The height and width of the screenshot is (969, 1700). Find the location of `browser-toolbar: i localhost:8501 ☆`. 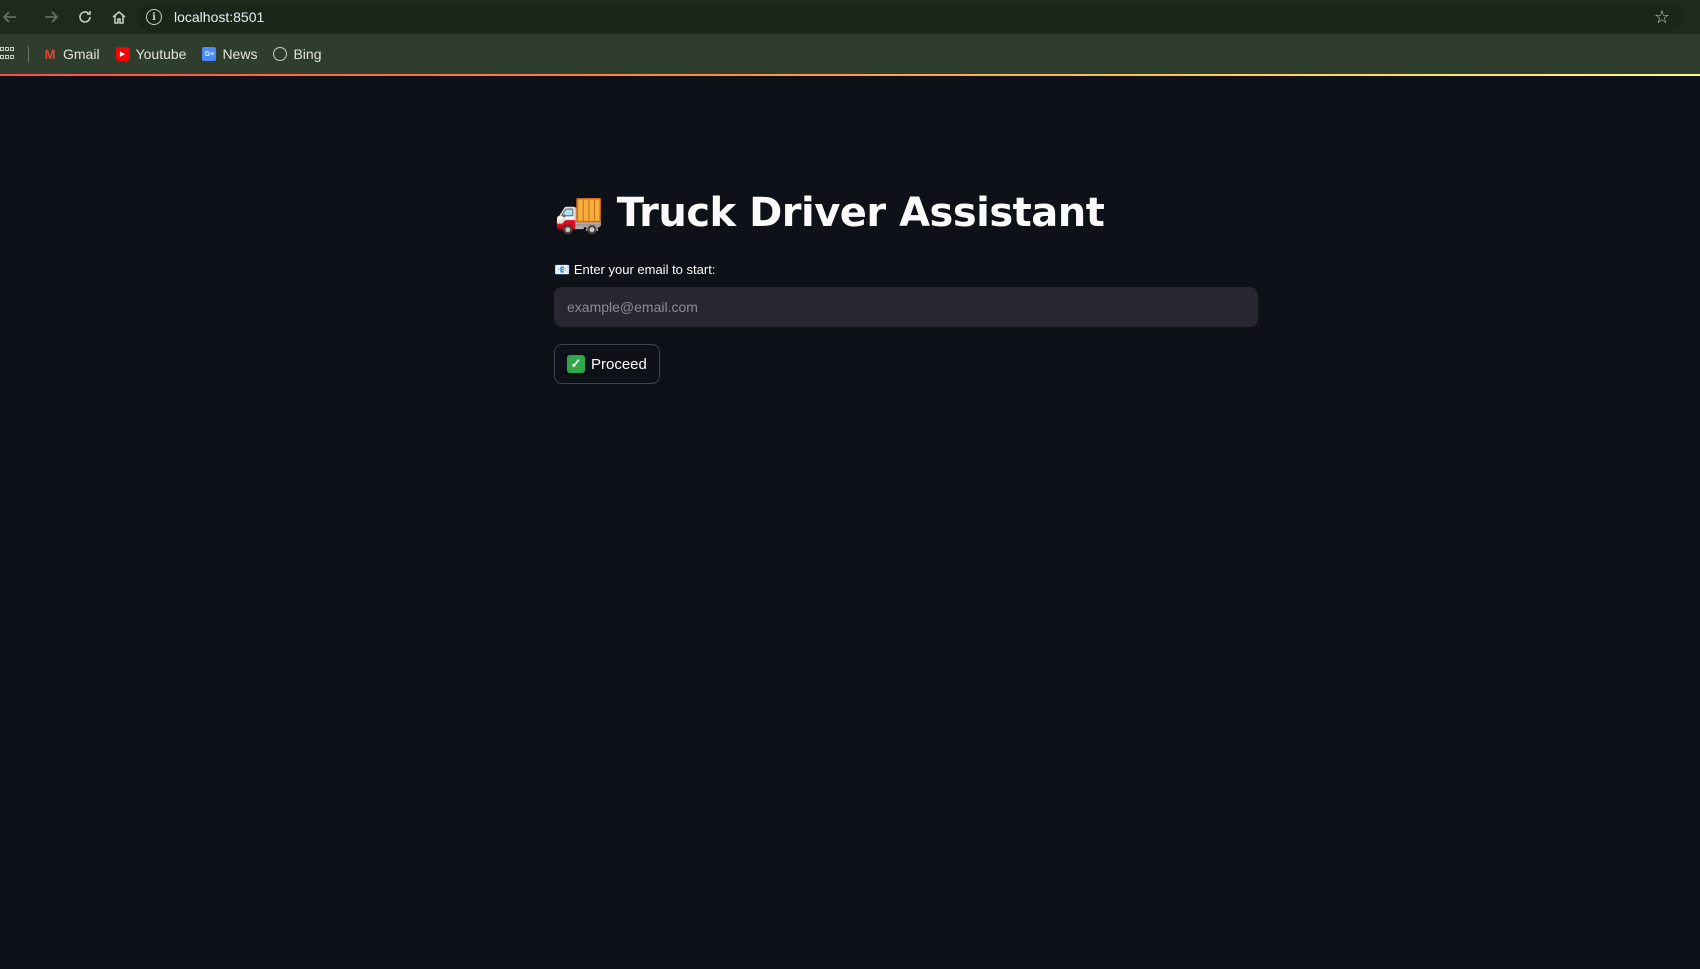

browser-toolbar: i localhost:8501 ☆ is located at coordinates (850, 17).